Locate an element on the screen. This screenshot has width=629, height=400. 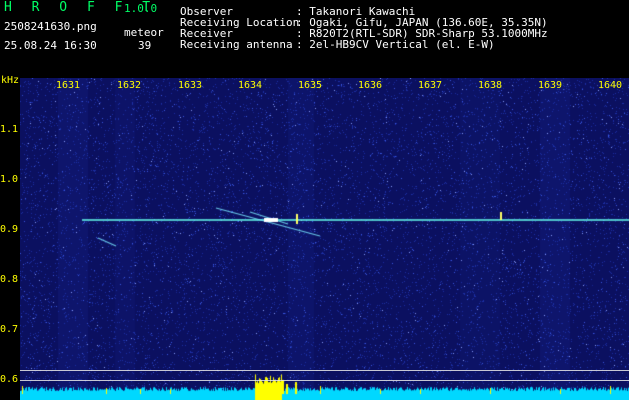
antenna-value: : 2el-HB9CV Vertical (el. E-W) is located at coordinates (395, 44).